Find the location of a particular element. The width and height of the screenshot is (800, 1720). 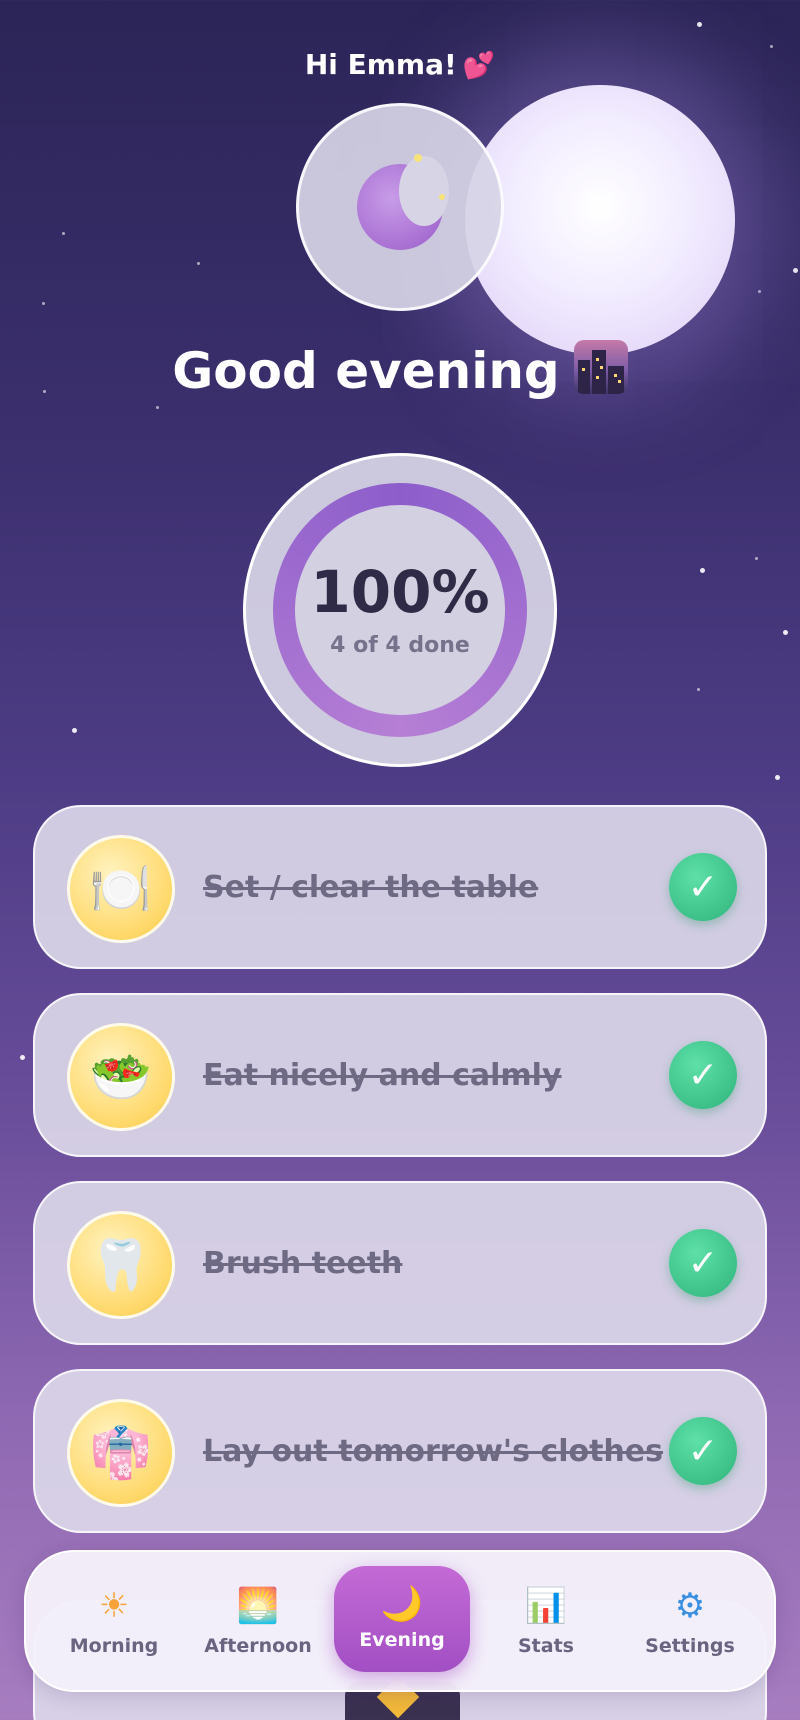

nav-item-settings: ⚙ Settings is located at coordinates (690, 1623).